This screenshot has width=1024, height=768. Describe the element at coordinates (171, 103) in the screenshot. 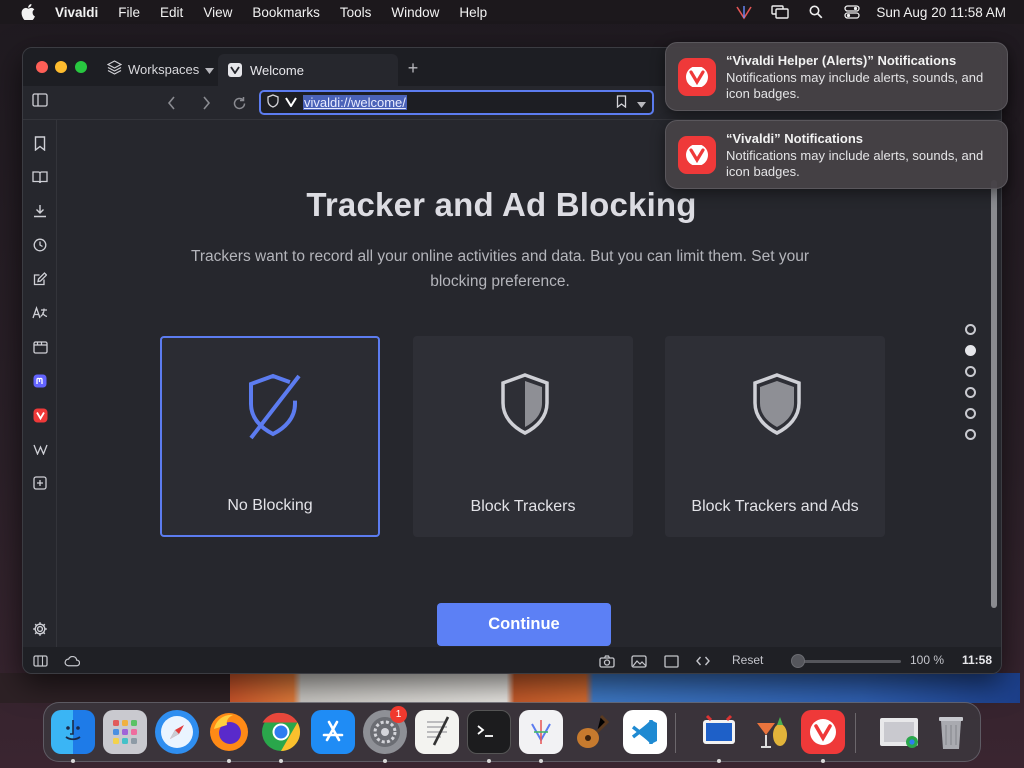

I see `back-button` at that location.